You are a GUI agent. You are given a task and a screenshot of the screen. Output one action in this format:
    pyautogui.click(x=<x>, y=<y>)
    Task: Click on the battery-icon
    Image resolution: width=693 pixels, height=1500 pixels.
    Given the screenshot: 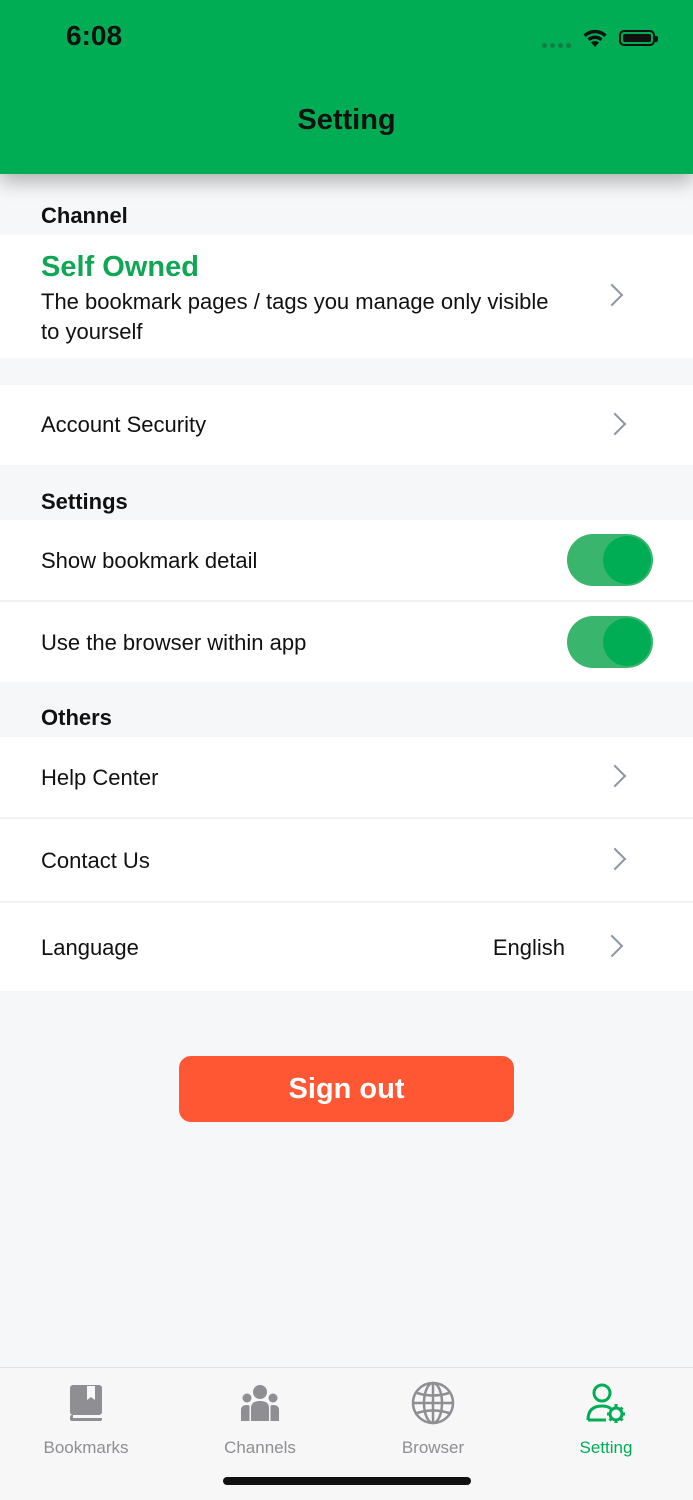 What is the action you would take?
    pyautogui.click(x=638, y=38)
    